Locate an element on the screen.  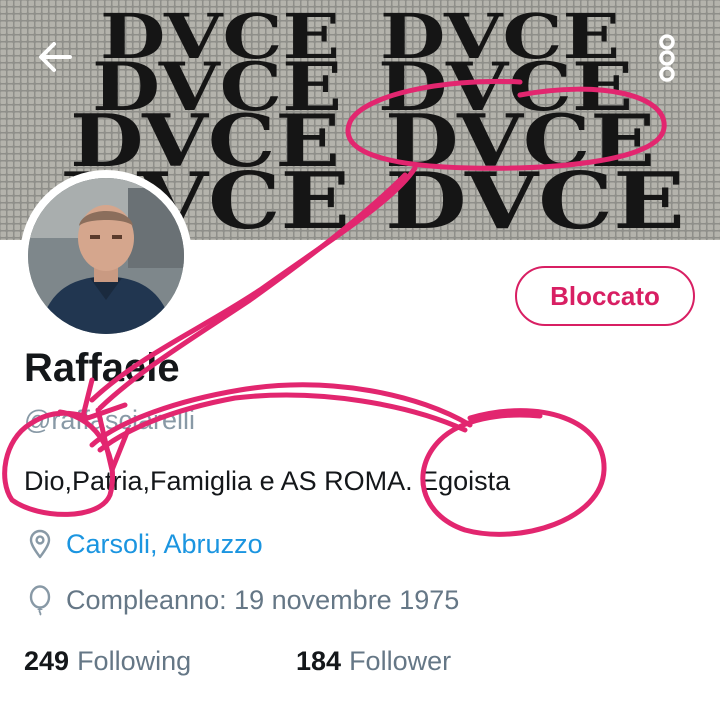
arrow-left-icon is located at coordinates (55, 57).